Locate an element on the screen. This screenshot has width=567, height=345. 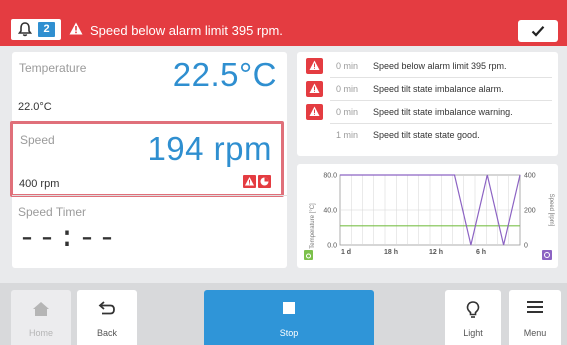
temperature-value: 22.5°C is located at coordinates (224, 74).